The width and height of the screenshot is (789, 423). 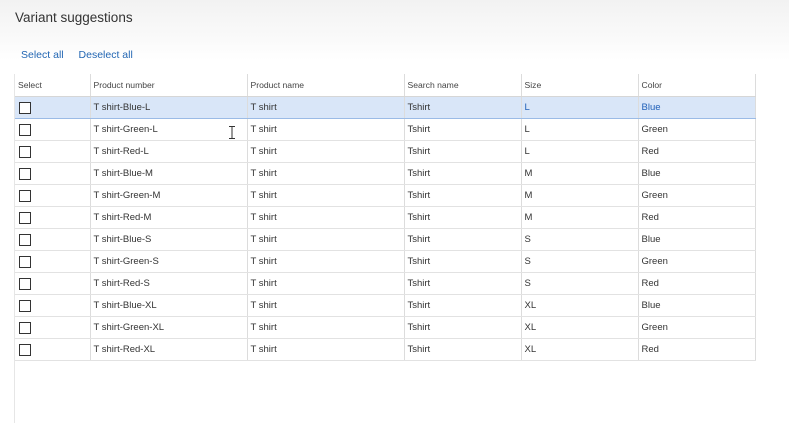 I want to click on table-row: T shirt-Red-XL T shirt Tshirt XL Red, so click(x=385, y=349).